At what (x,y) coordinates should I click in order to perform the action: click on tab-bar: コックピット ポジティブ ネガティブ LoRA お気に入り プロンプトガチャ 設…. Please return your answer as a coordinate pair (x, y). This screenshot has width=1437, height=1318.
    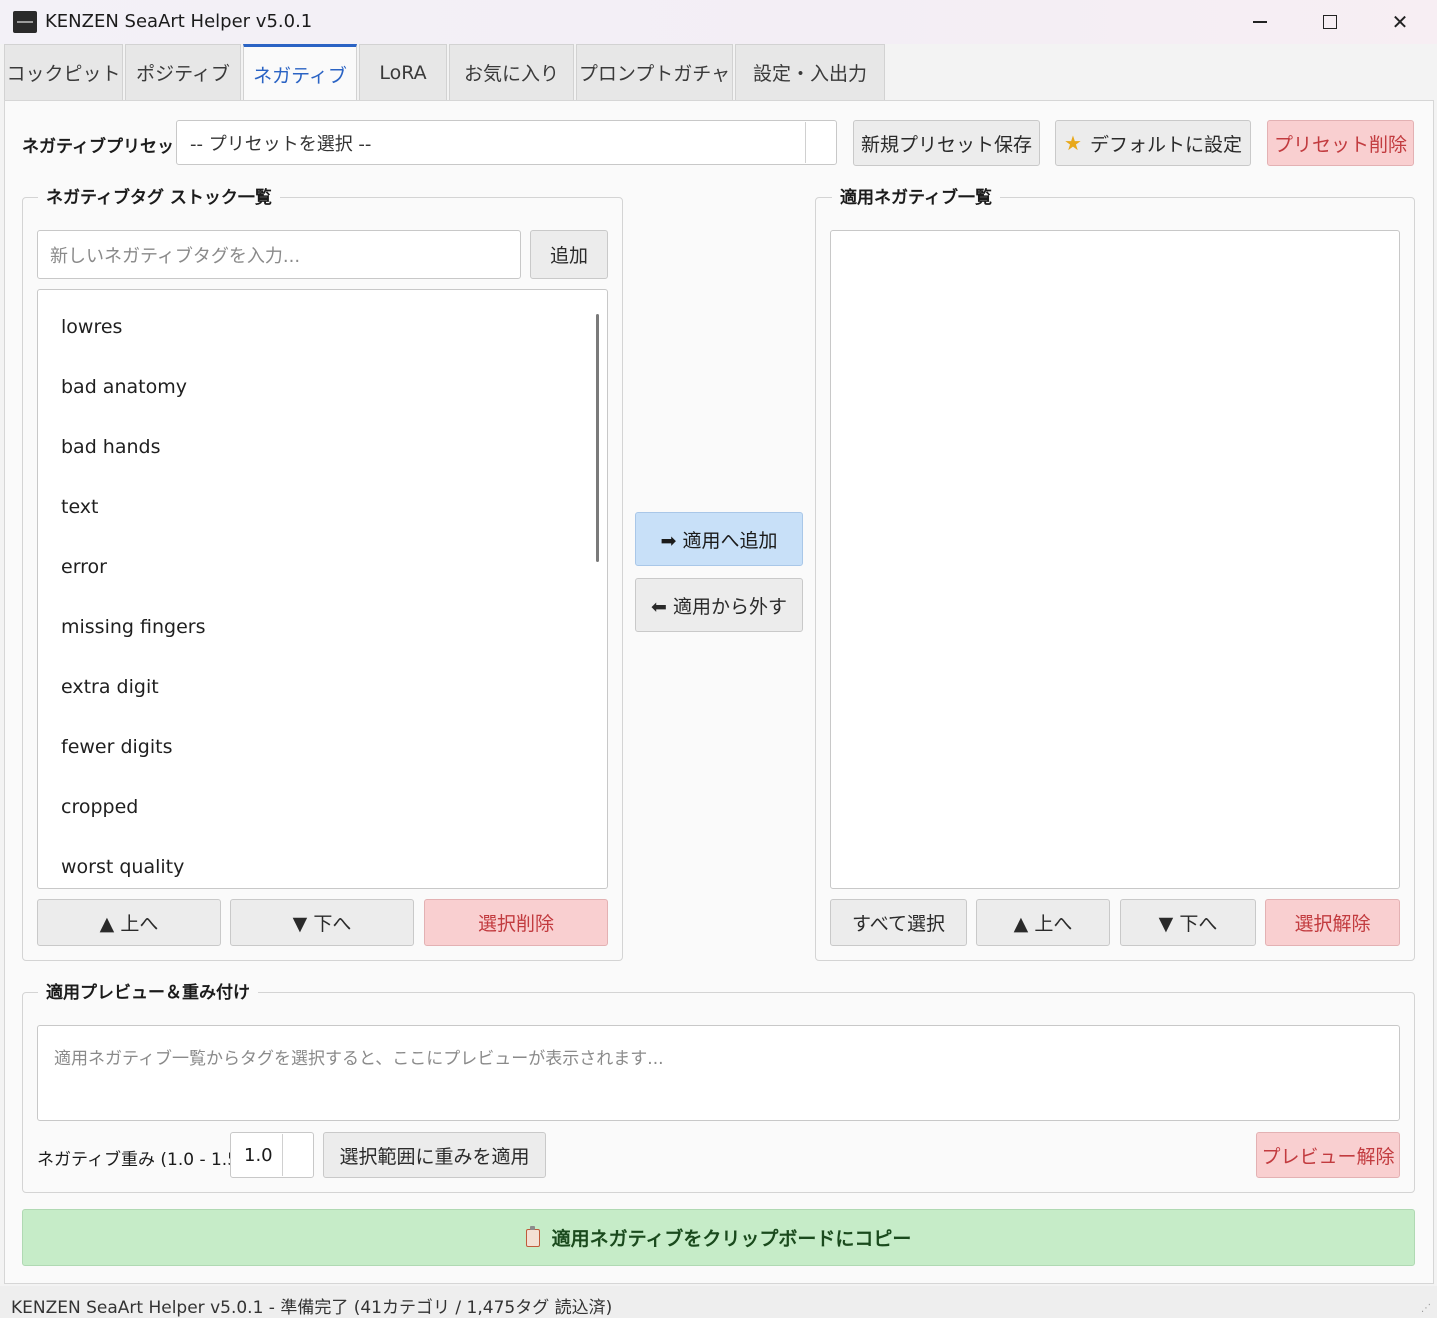
    Looking at the image, I should click on (445, 72).